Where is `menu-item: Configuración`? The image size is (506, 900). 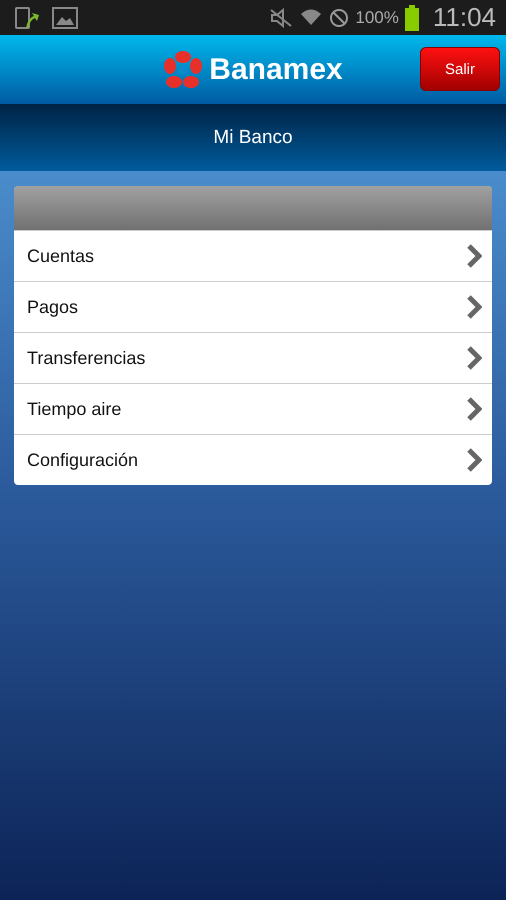
menu-item: Configuración is located at coordinates (253, 459).